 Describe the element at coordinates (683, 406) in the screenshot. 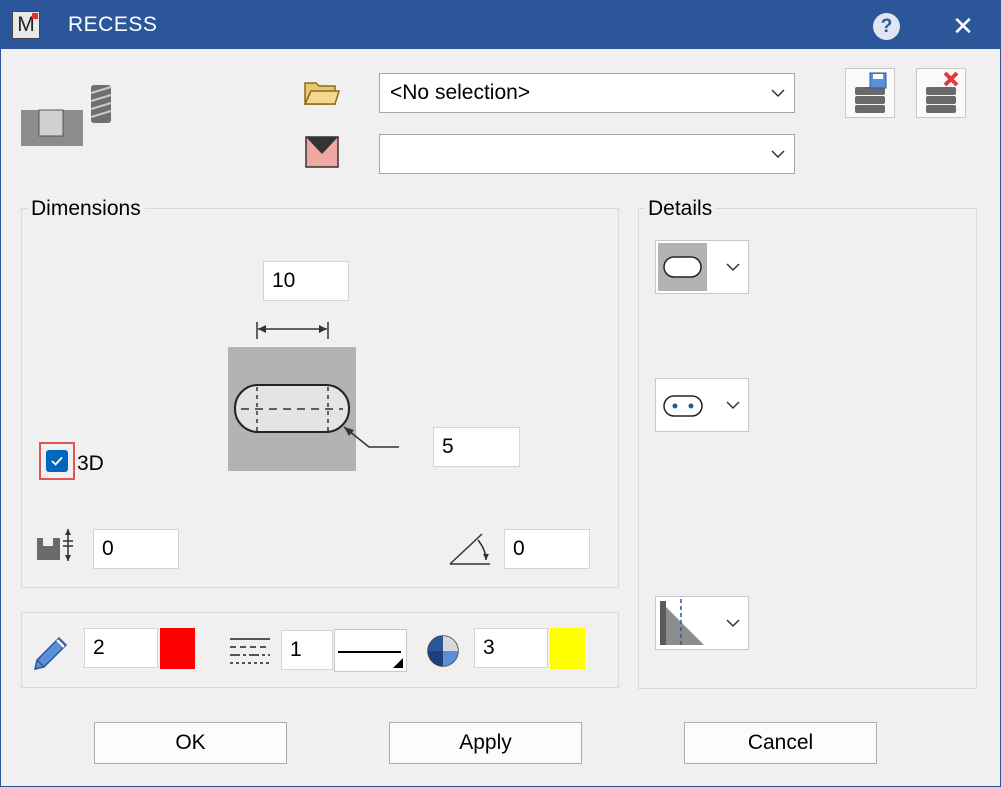

I see `slot-center-points-icon` at that location.